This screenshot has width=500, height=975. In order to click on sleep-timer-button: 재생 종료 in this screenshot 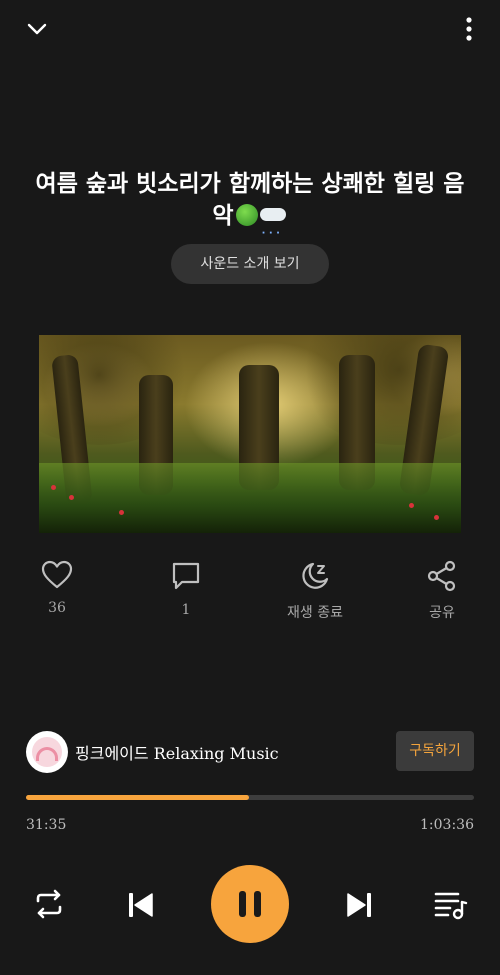, I will do `click(315, 591)`.